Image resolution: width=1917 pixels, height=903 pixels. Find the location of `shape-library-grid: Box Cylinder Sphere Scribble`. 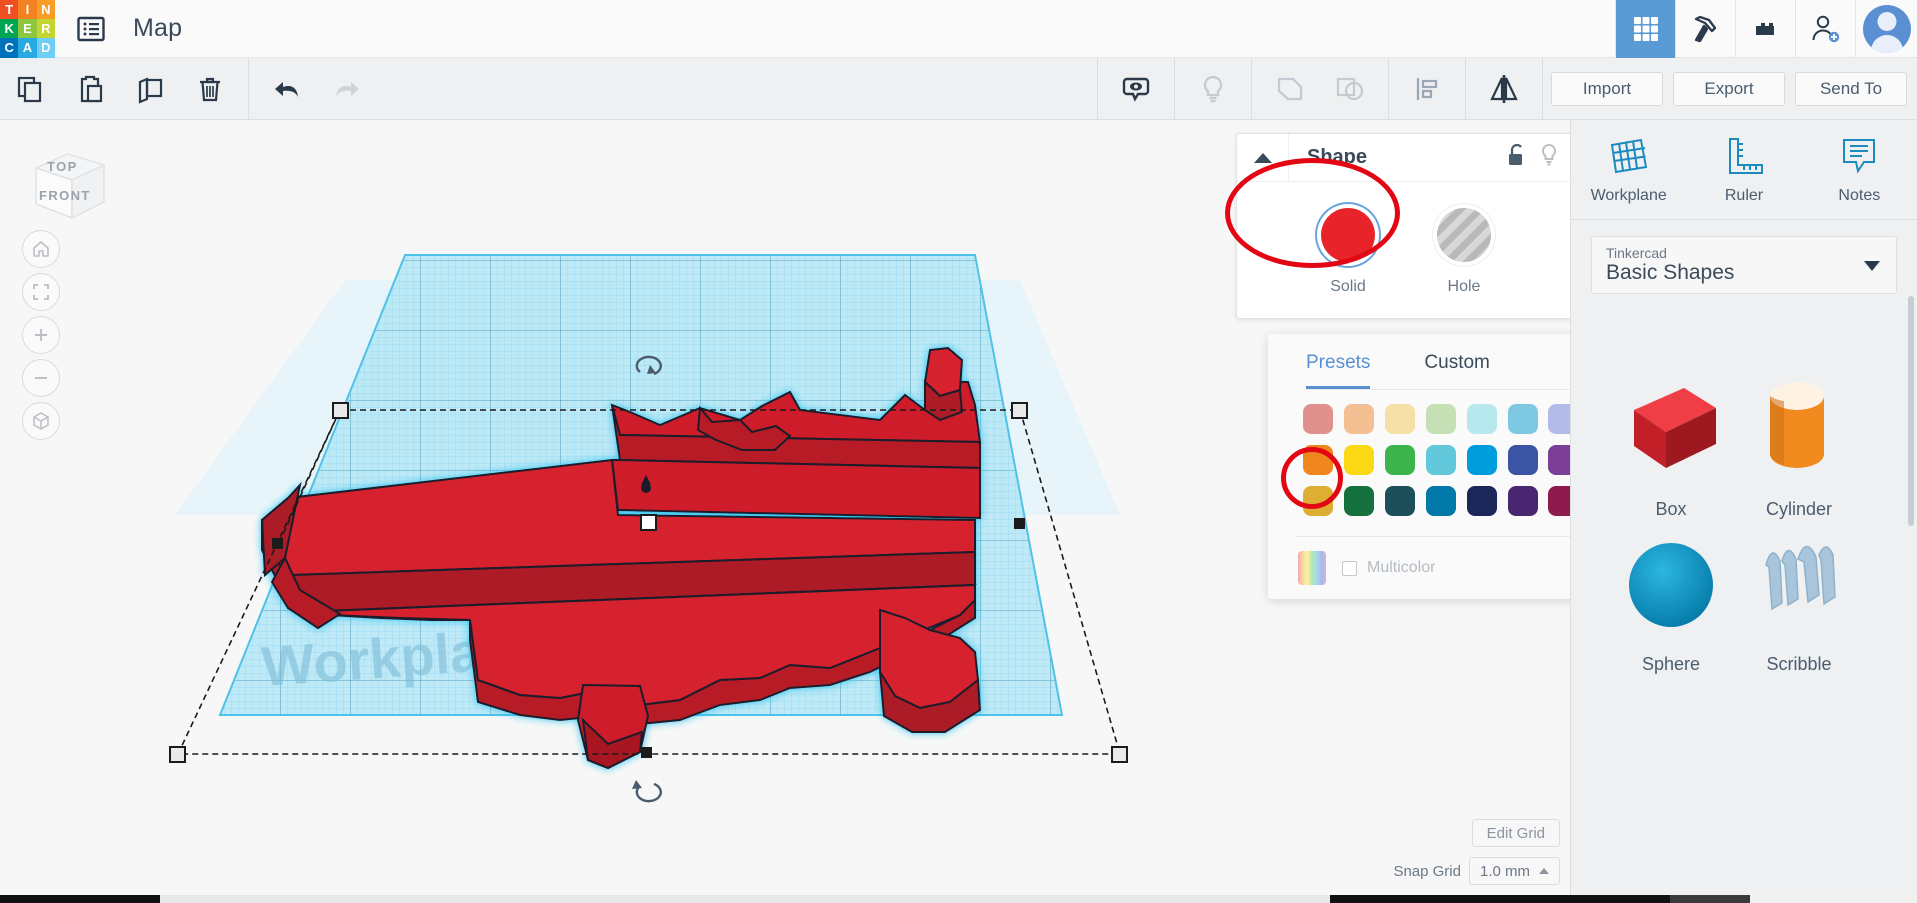

shape-library-grid: Box Cylinder Sphere Scribble is located at coordinates (1744, 616).